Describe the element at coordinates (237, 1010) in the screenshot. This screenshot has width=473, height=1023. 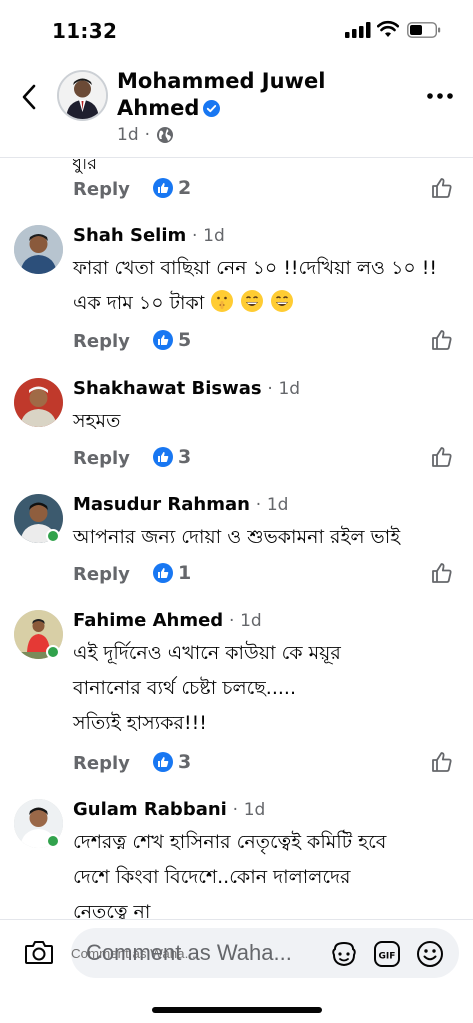
I see `home-indicator` at that location.